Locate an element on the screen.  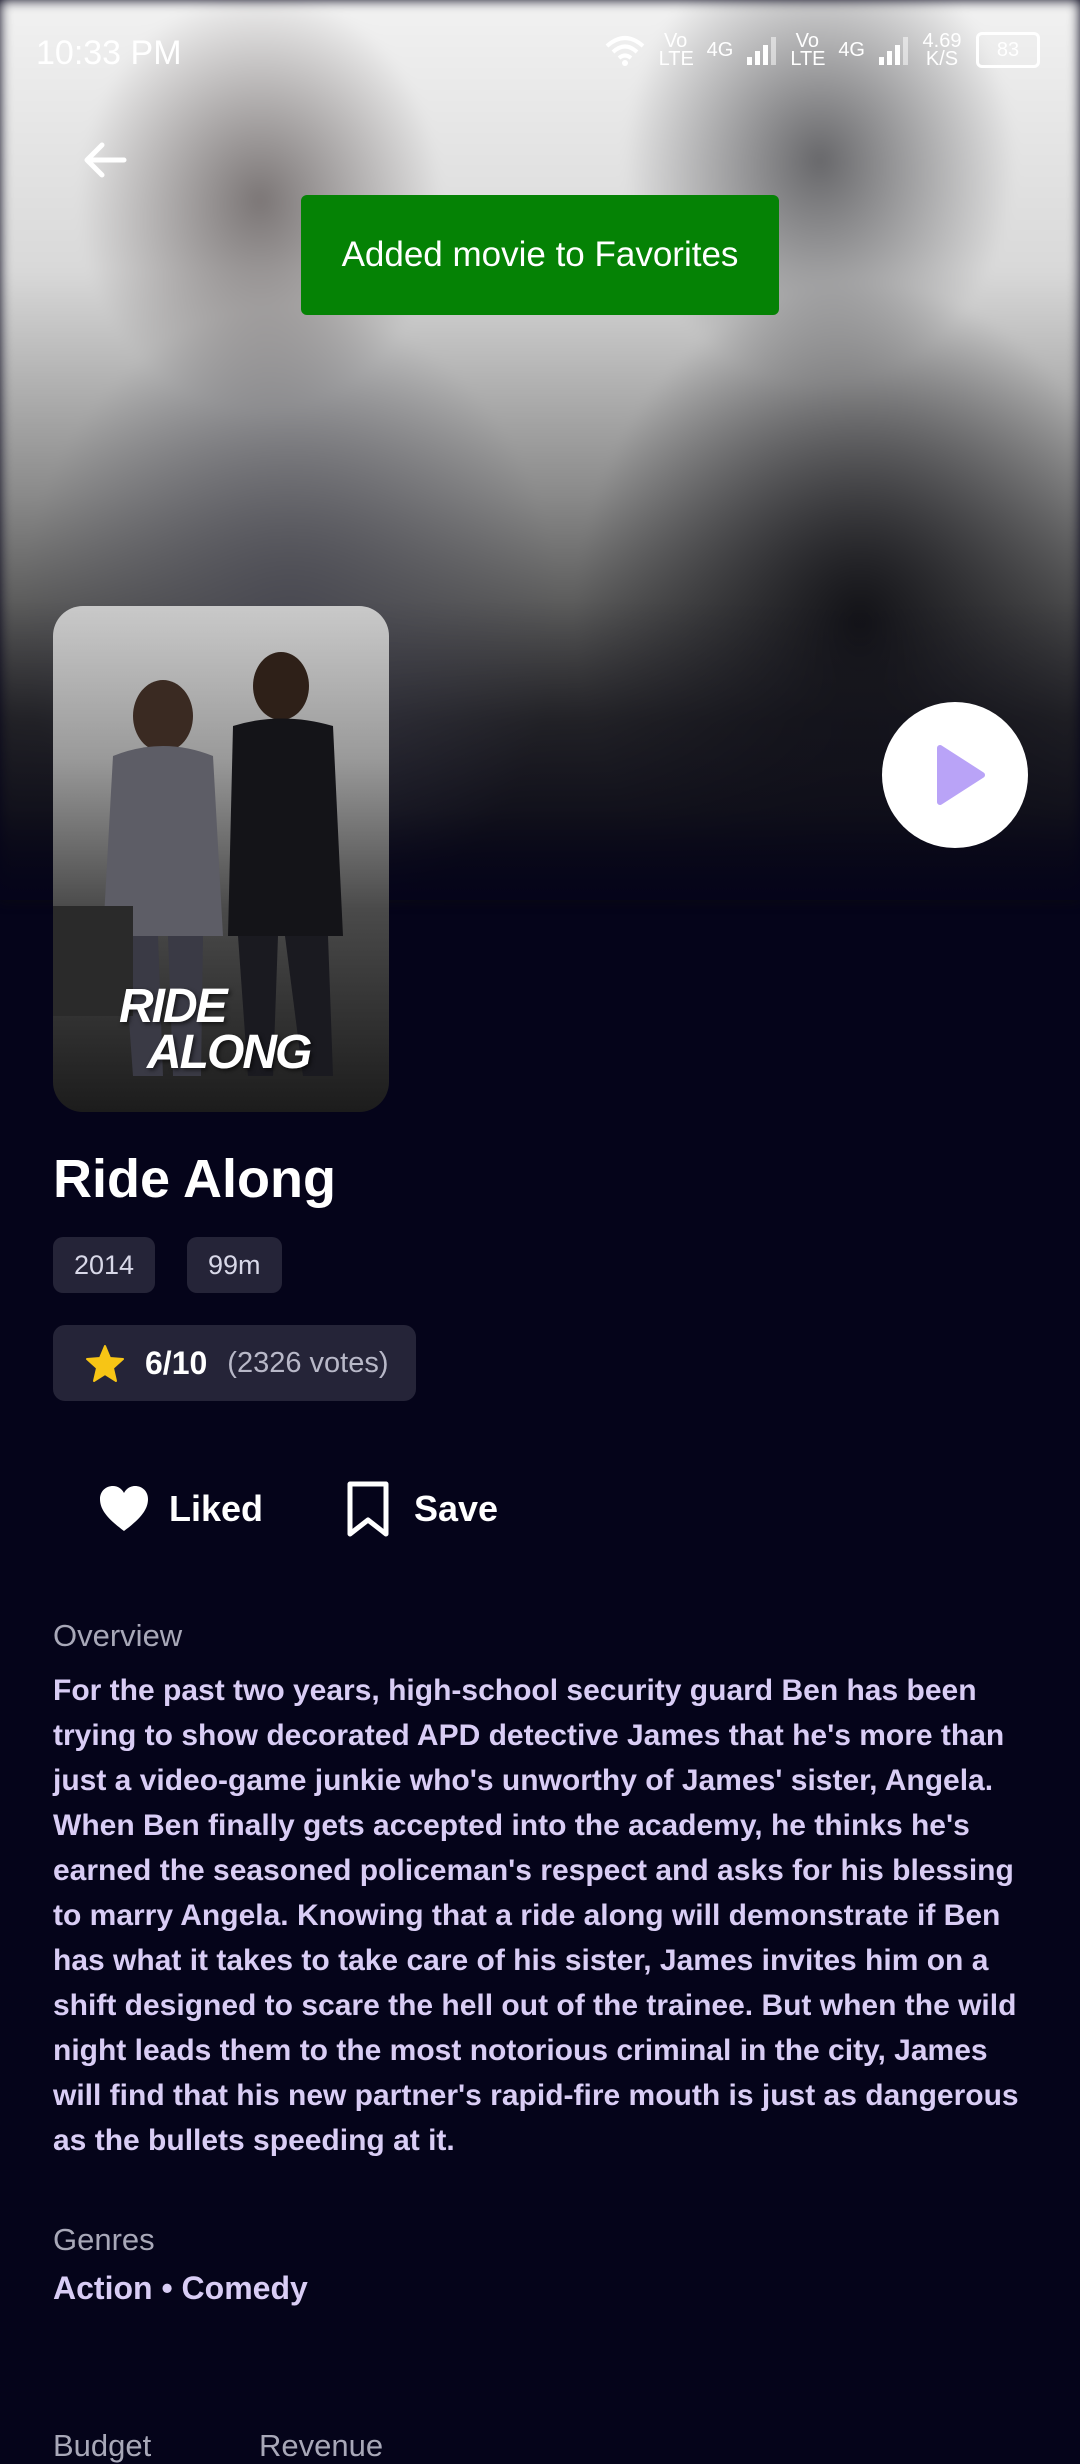
rating-badge: 6/10 (2326 votes) is located at coordinates (234, 1363).